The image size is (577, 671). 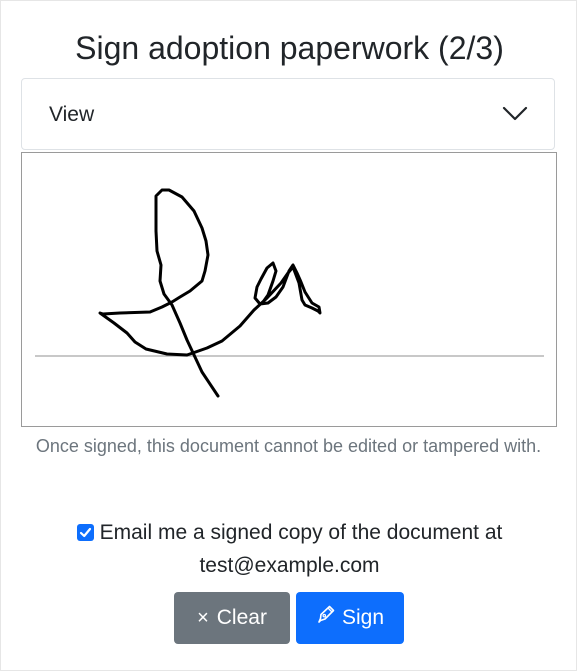 What do you see at coordinates (210, 293) in the screenshot?
I see `signature-stroke` at bounding box center [210, 293].